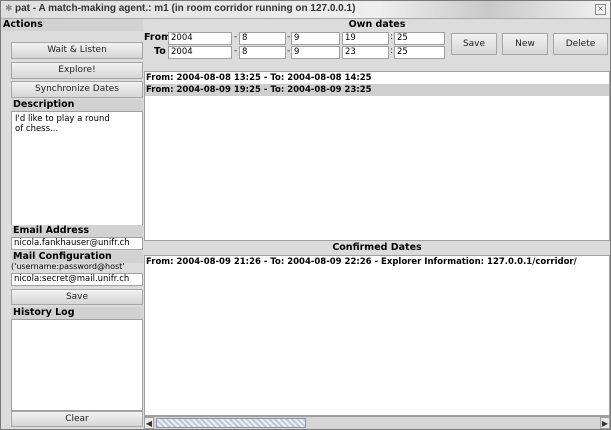 This screenshot has width=611, height=430. Describe the element at coordinates (200, 52) in the screenshot. I see `to-year-field: 2004` at that location.